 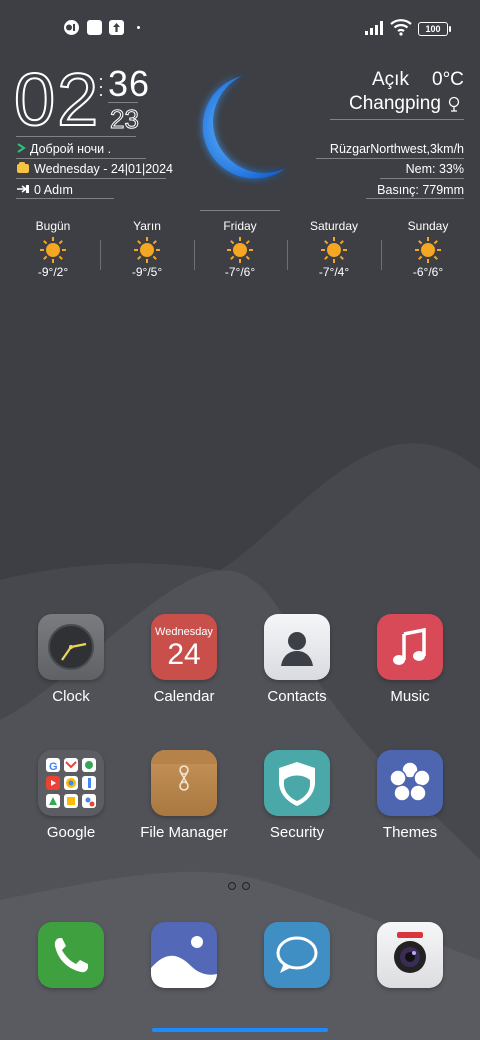 I want to click on clock-second: 23, so click(x=125, y=119).